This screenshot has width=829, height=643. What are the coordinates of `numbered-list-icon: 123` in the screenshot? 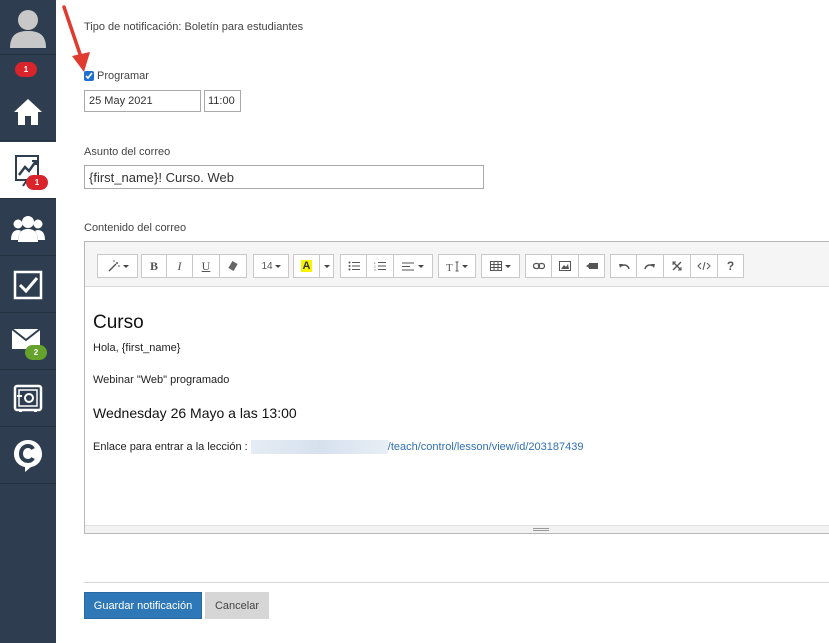 It's located at (380, 266).